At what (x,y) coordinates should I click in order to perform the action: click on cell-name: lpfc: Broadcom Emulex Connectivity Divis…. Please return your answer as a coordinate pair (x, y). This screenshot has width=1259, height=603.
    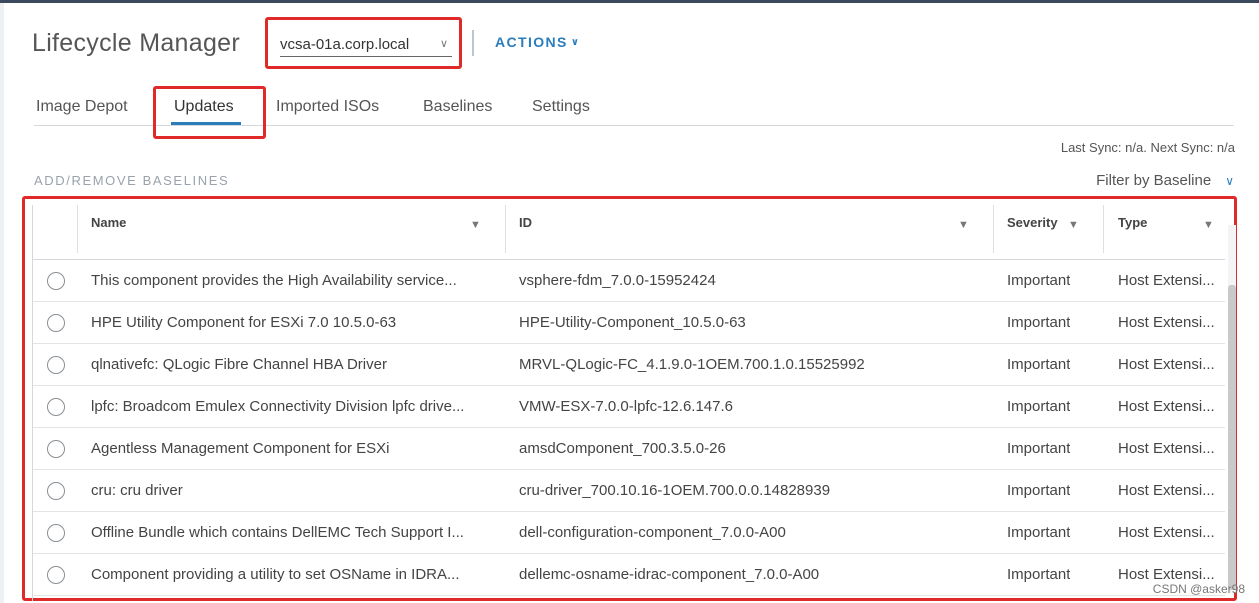
    Looking at the image, I should click on (278, 406).